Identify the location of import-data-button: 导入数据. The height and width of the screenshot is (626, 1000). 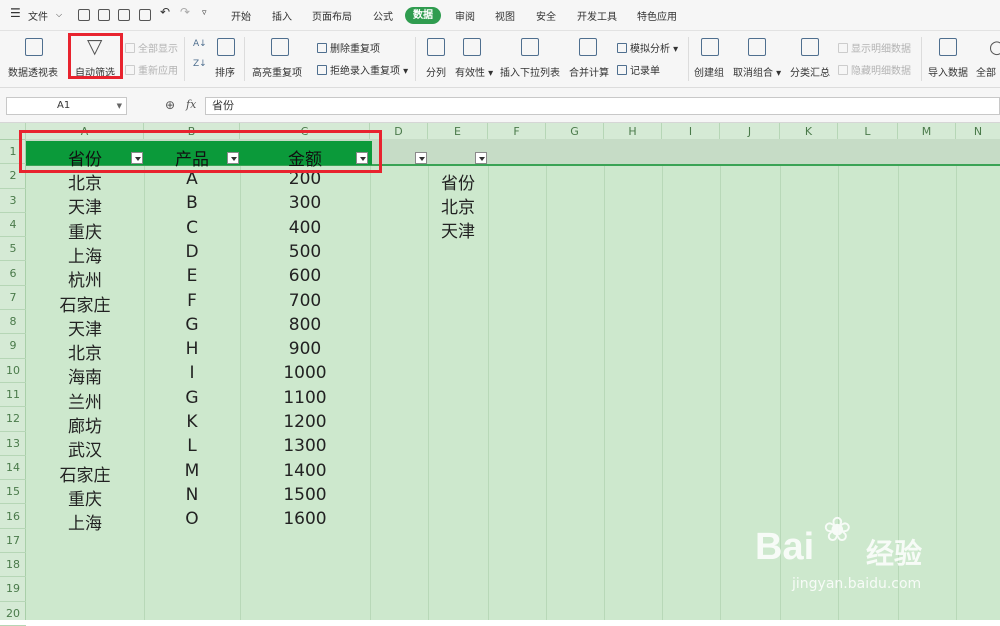
(948, 71).